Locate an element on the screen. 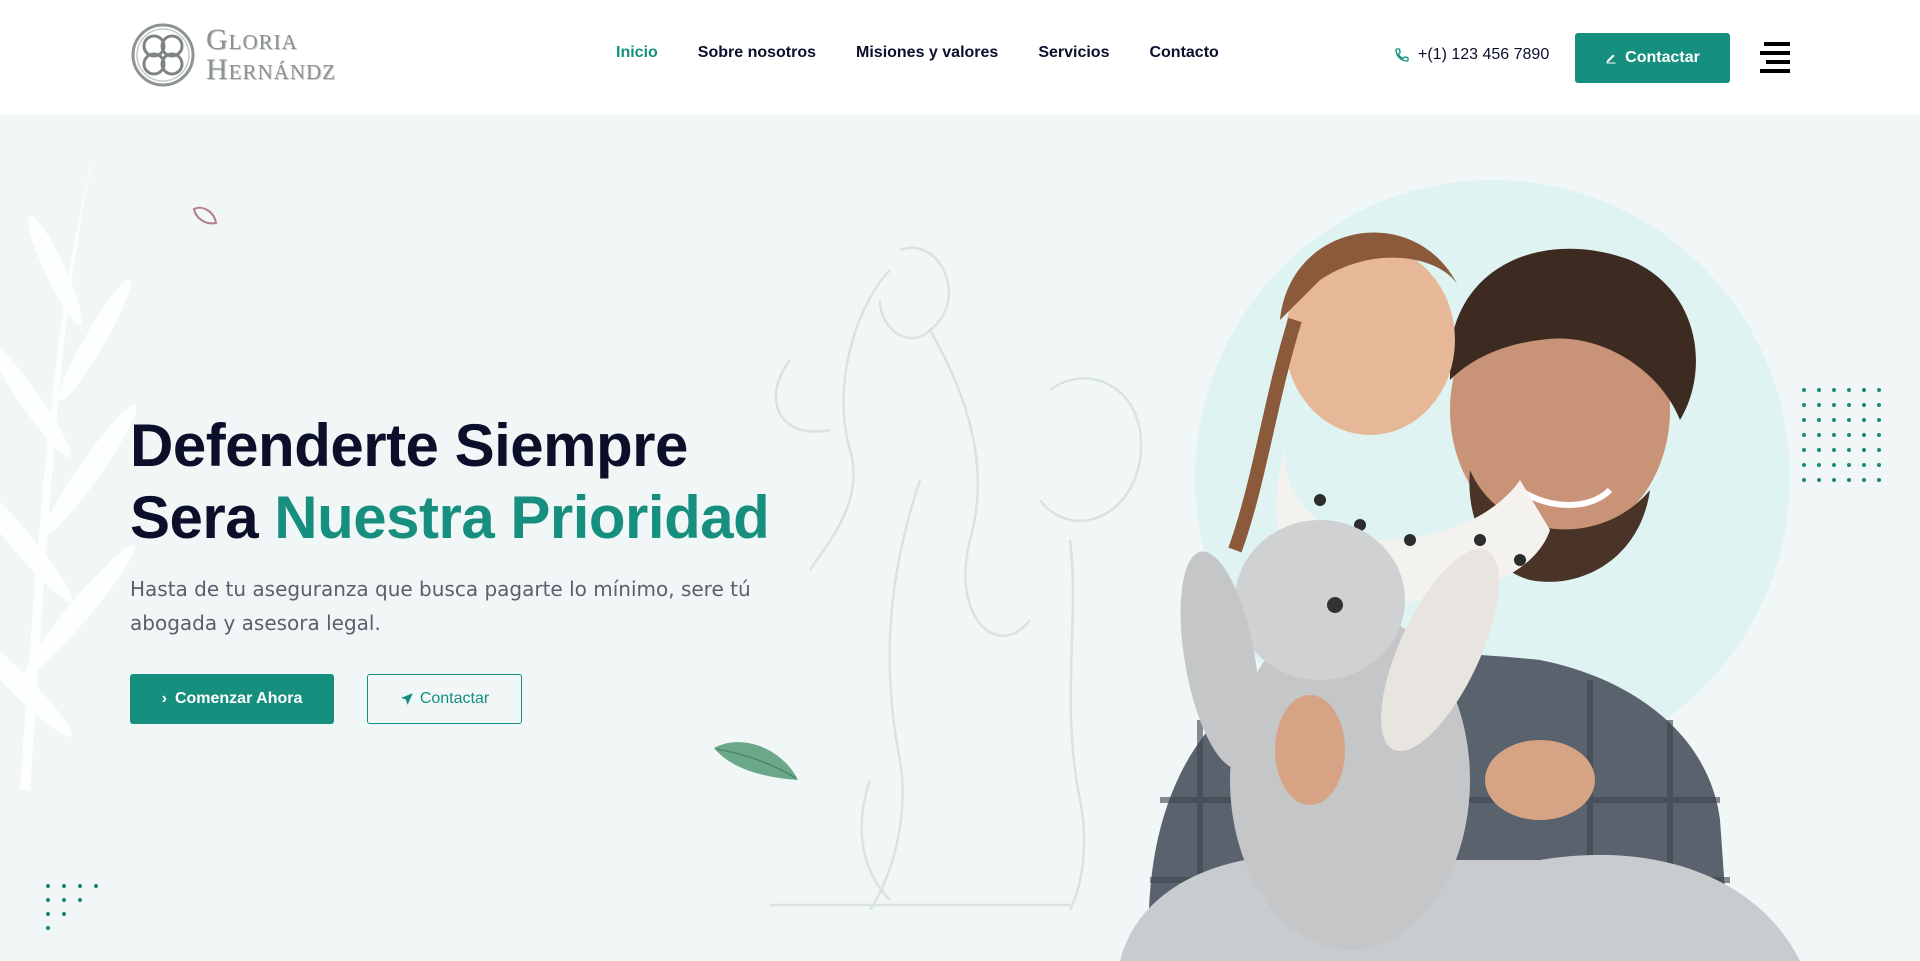  nav-servicios: Servicios is located at coordinates (1073, 53).